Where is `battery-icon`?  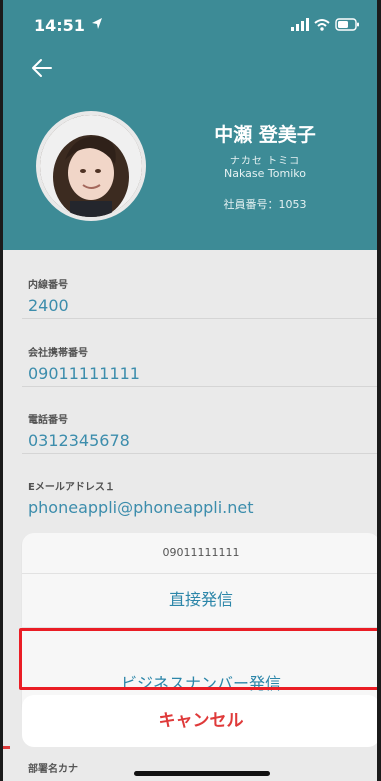 battery-icon is located at coordinates (347, 24).